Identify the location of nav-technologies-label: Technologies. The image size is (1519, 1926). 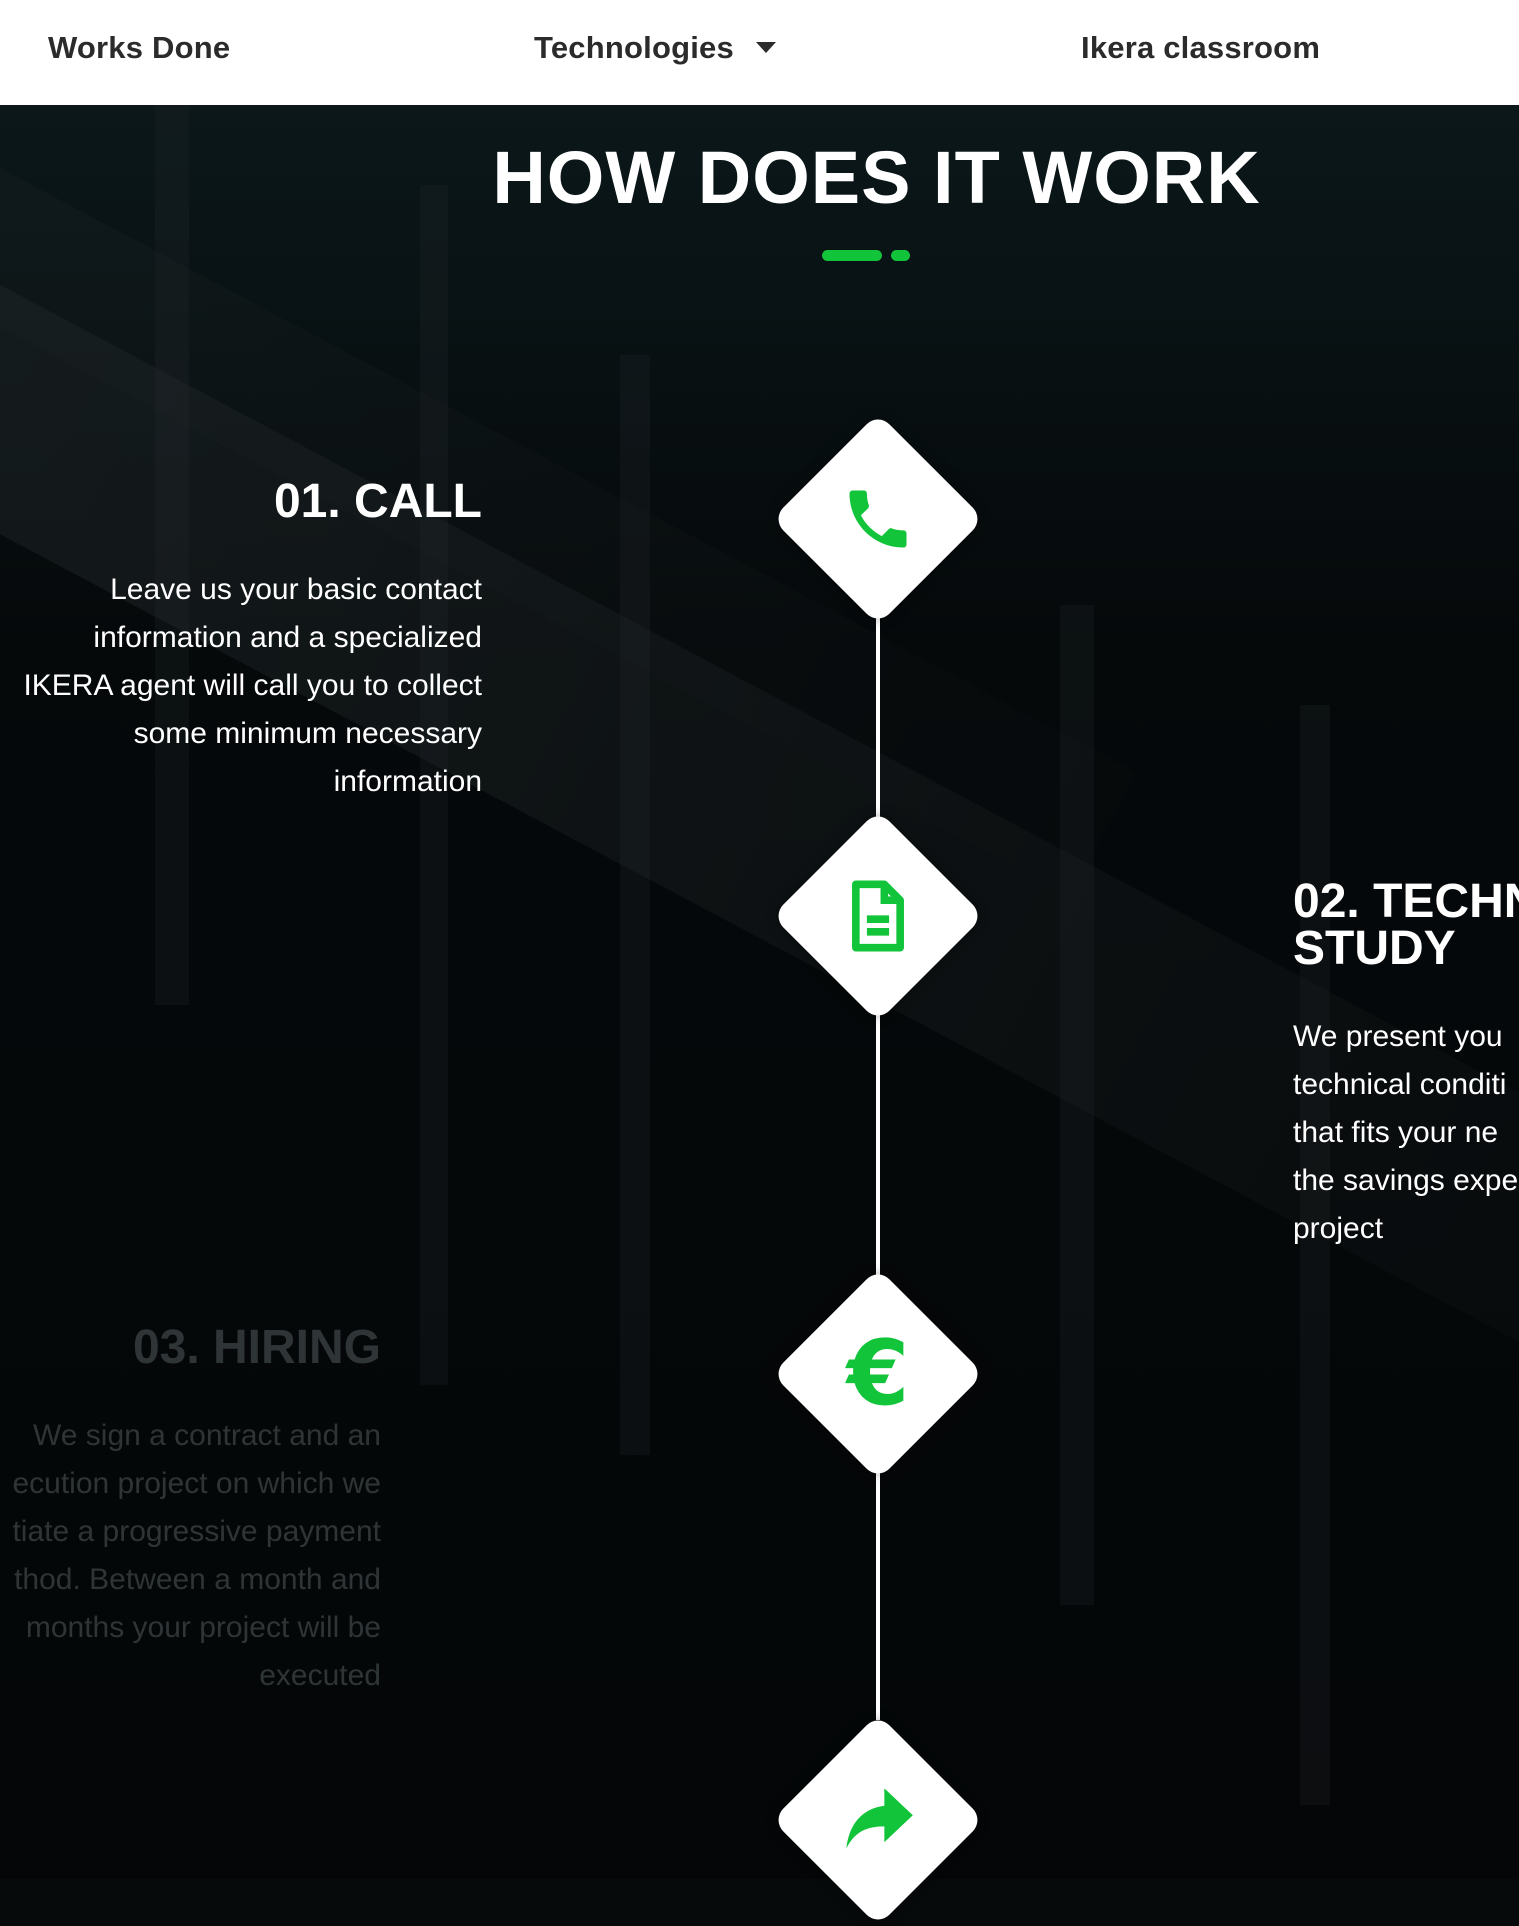
(634, 47).